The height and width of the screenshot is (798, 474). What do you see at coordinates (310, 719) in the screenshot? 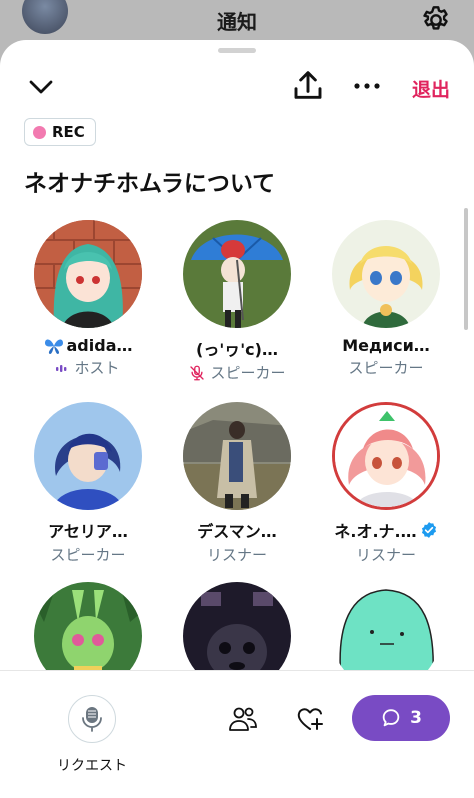
I see `heart-plus-icon` at bounding box center [310, 719].